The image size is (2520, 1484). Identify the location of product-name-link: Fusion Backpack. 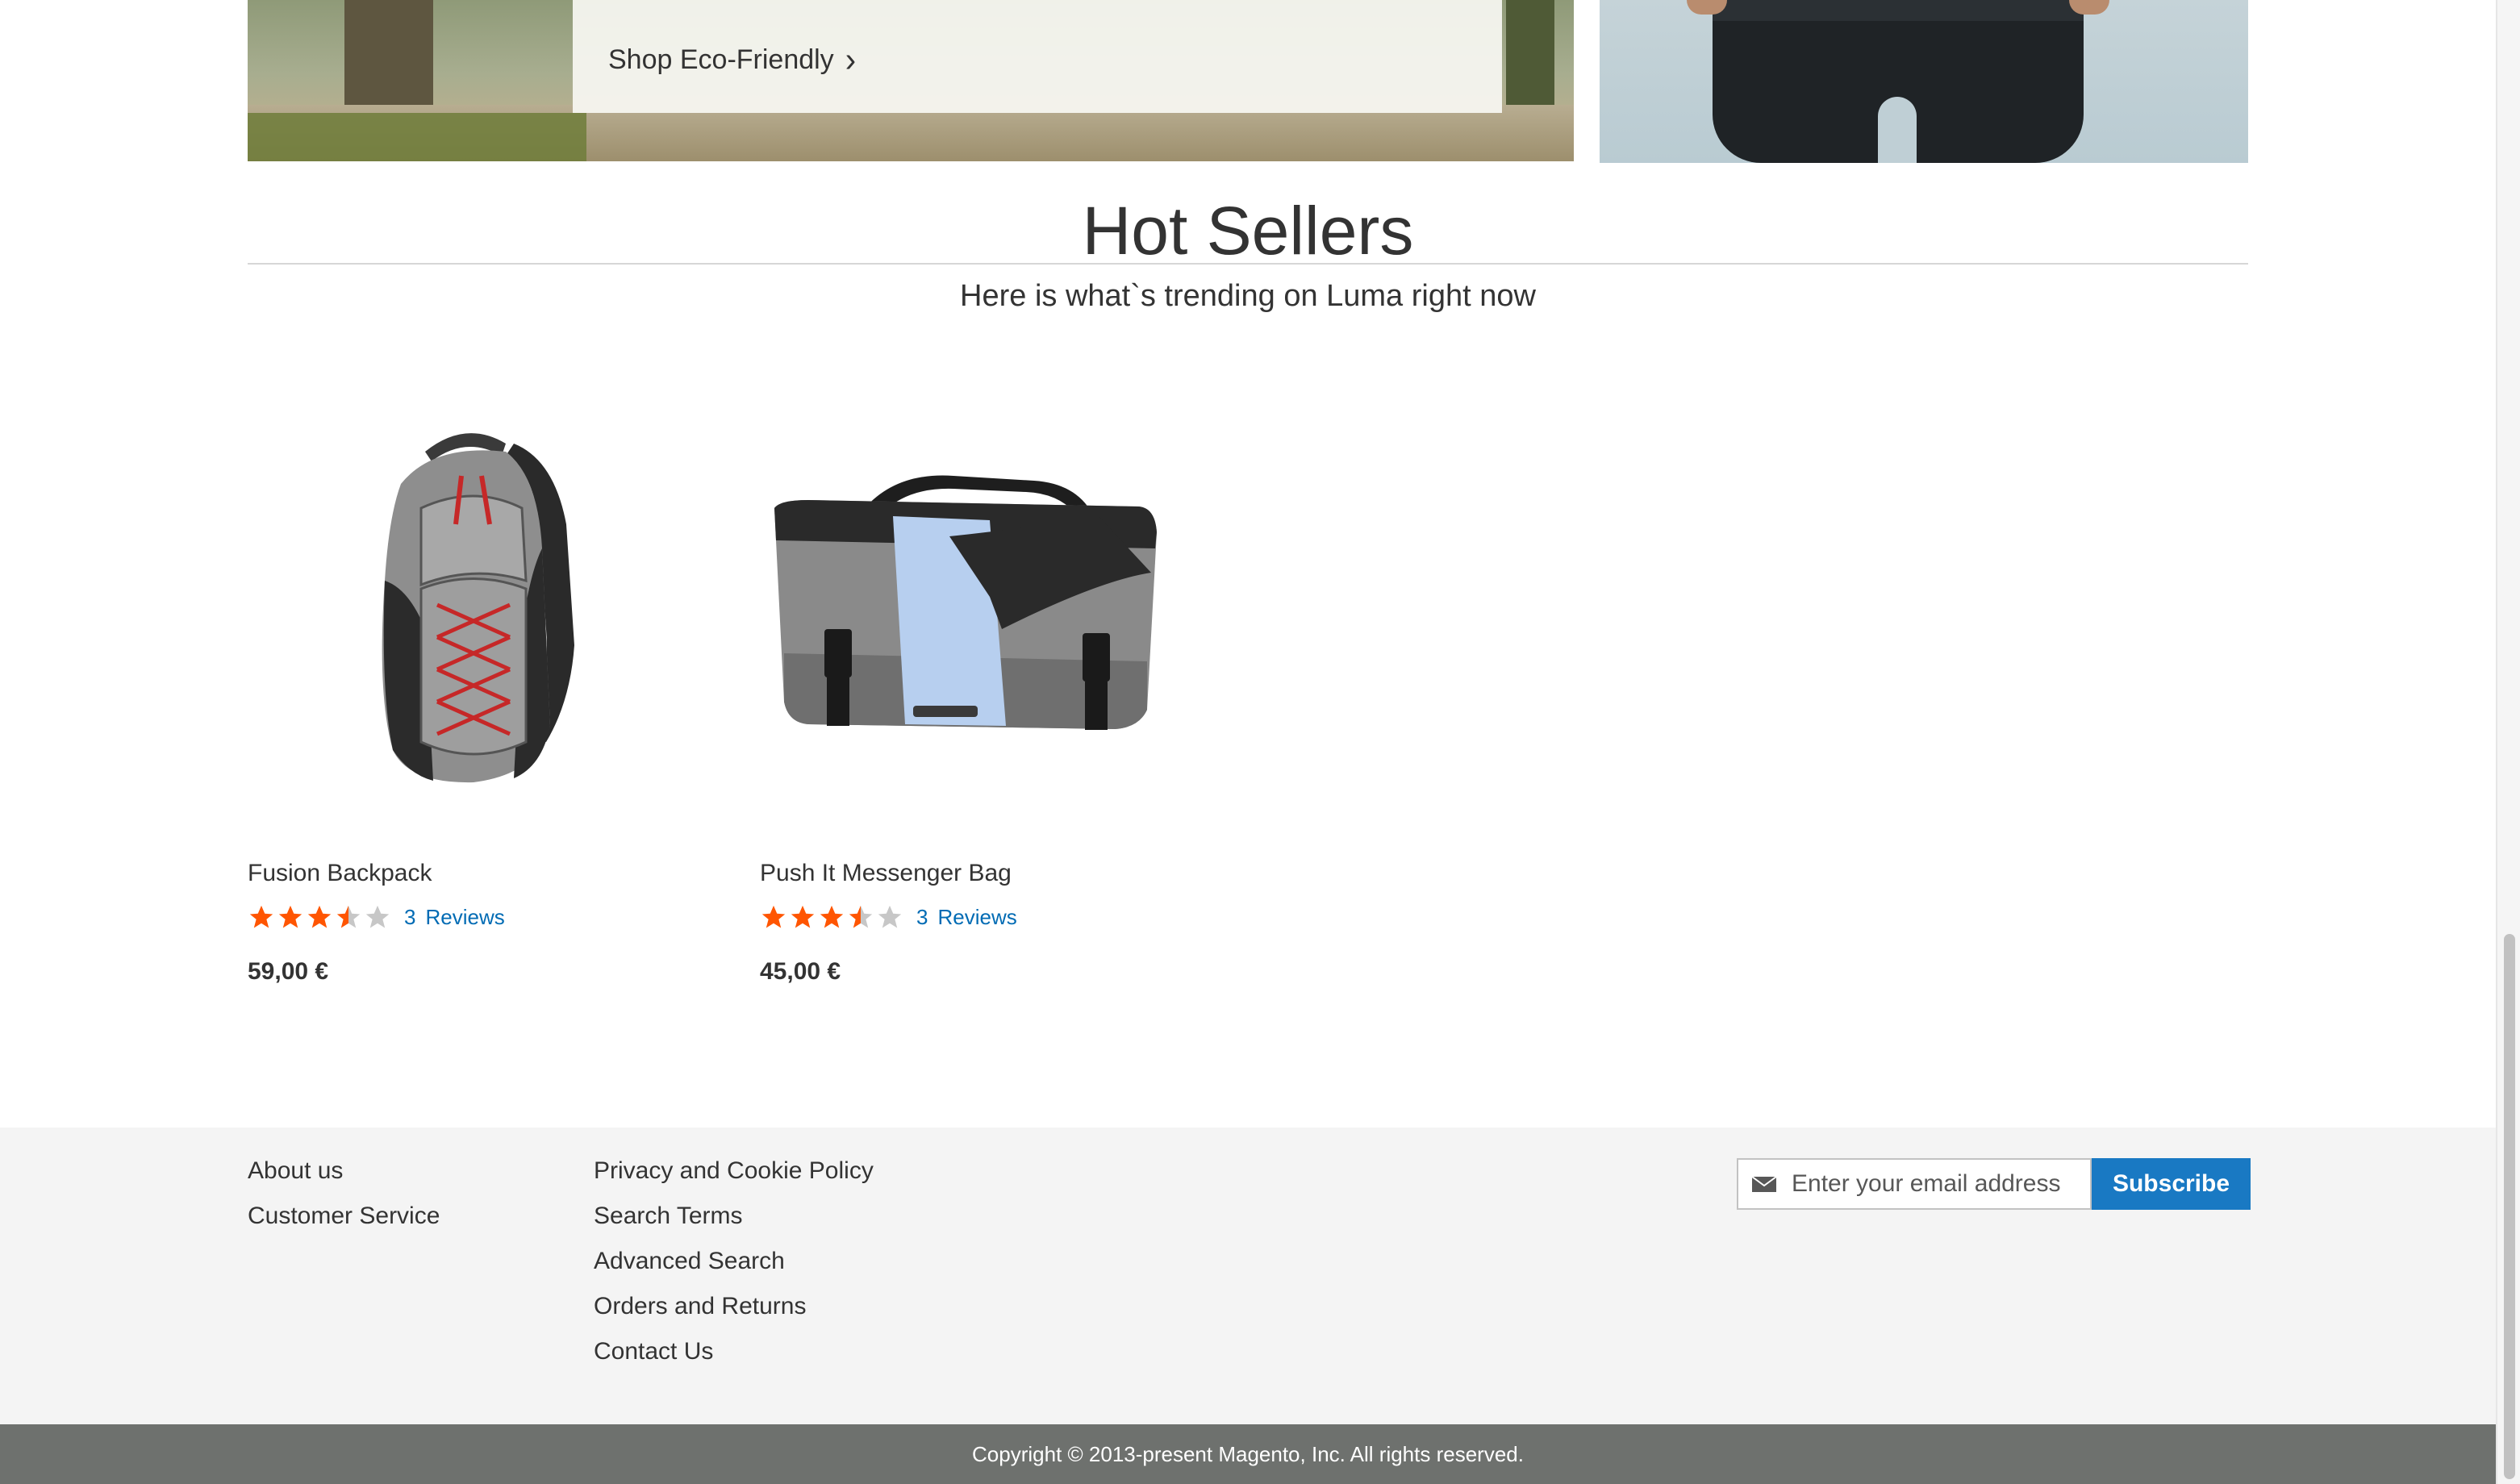
(340, 874).